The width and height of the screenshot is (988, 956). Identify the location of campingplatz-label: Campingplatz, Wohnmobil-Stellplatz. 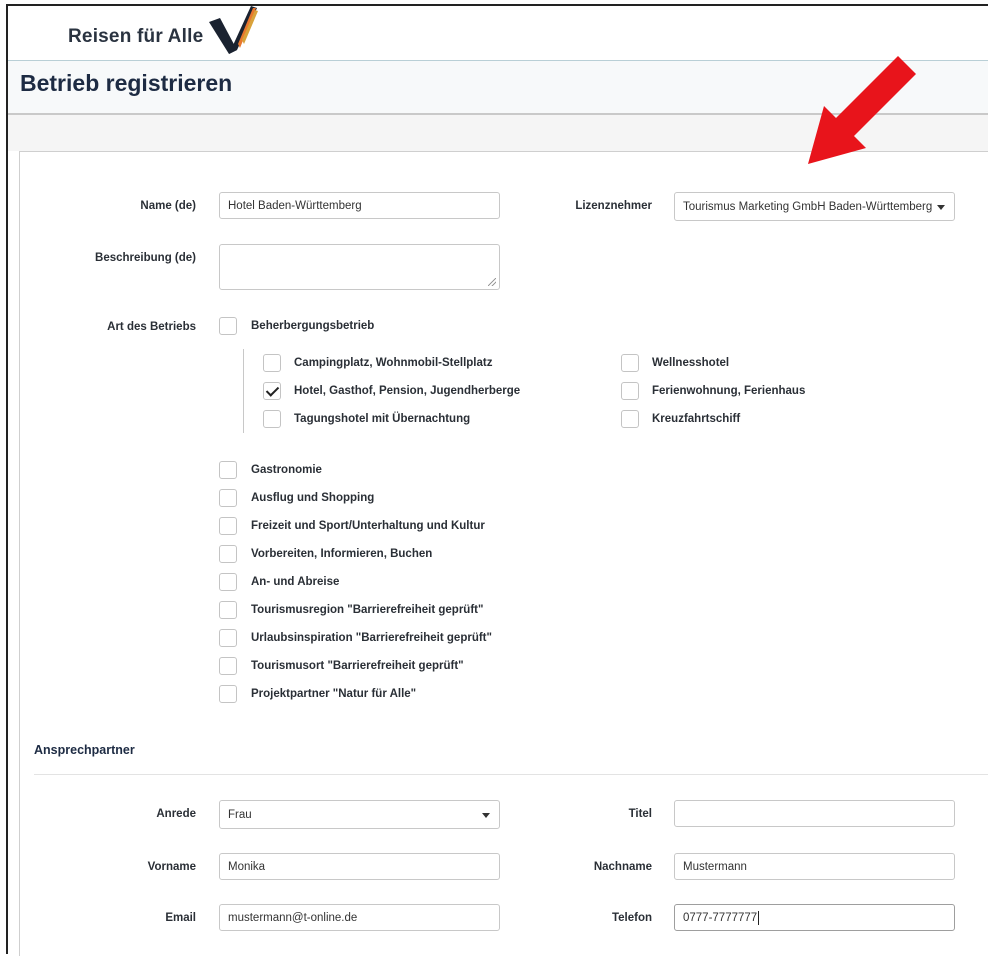
(393, 363).